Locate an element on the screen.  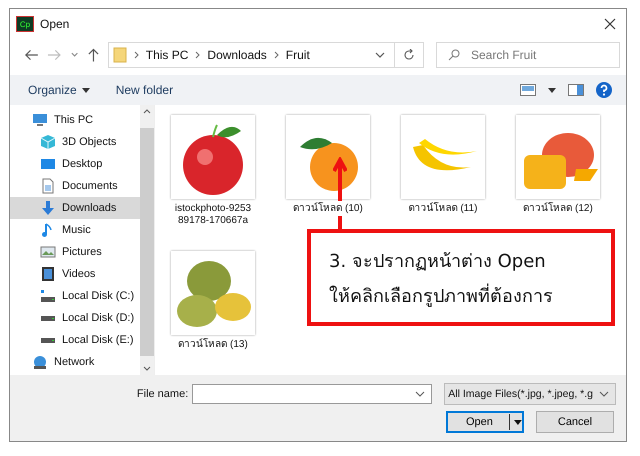
sidebar-item: Local Disk (E:) is located at coordinates (75, 340).